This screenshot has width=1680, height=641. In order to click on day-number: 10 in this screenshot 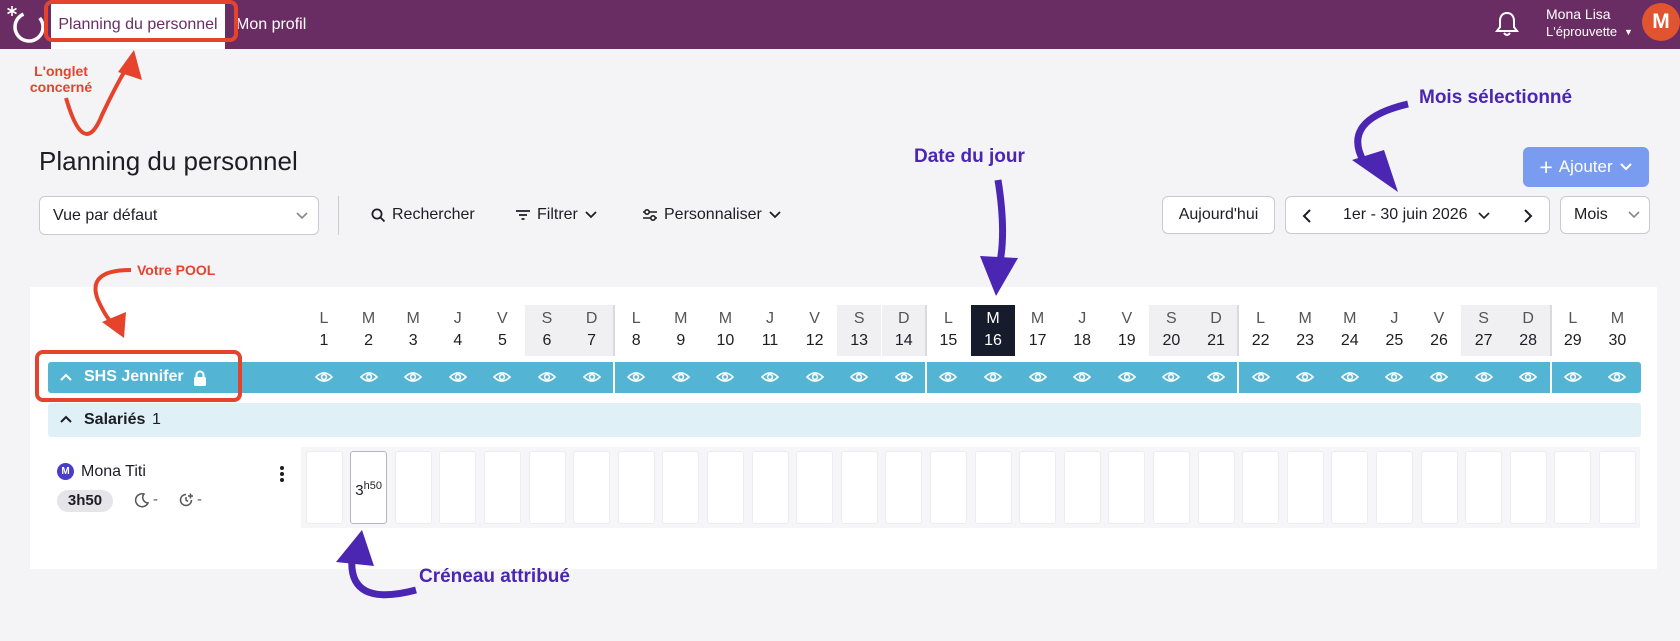, I will do `click(725, 340)`.